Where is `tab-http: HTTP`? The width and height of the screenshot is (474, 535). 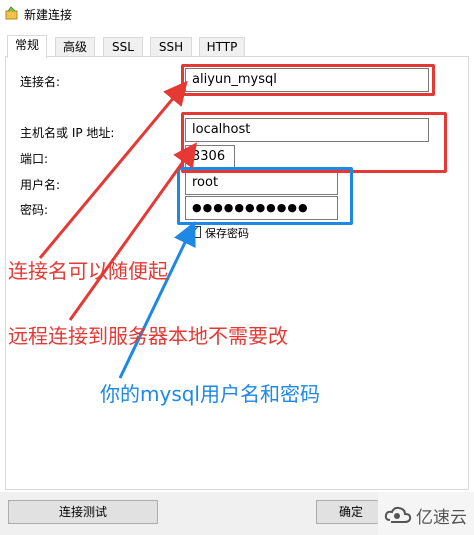 tab-http: HTTP is located at coordinates (222, 47).